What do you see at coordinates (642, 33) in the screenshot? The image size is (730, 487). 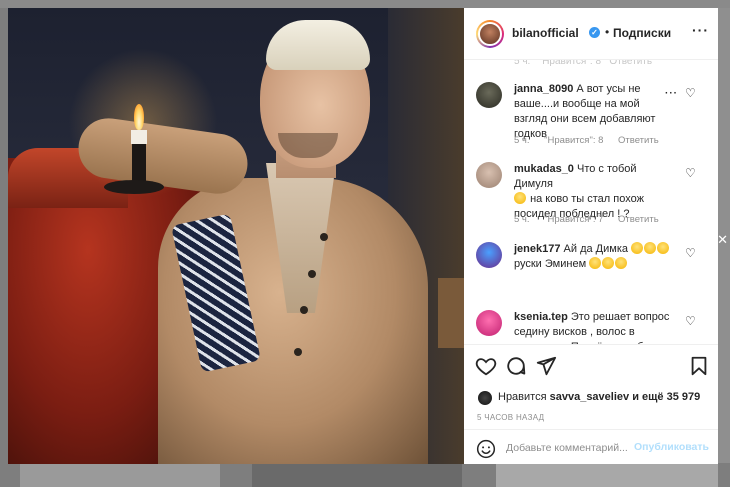 I see `following-button: Подписки` at bounding box center [642, 33].